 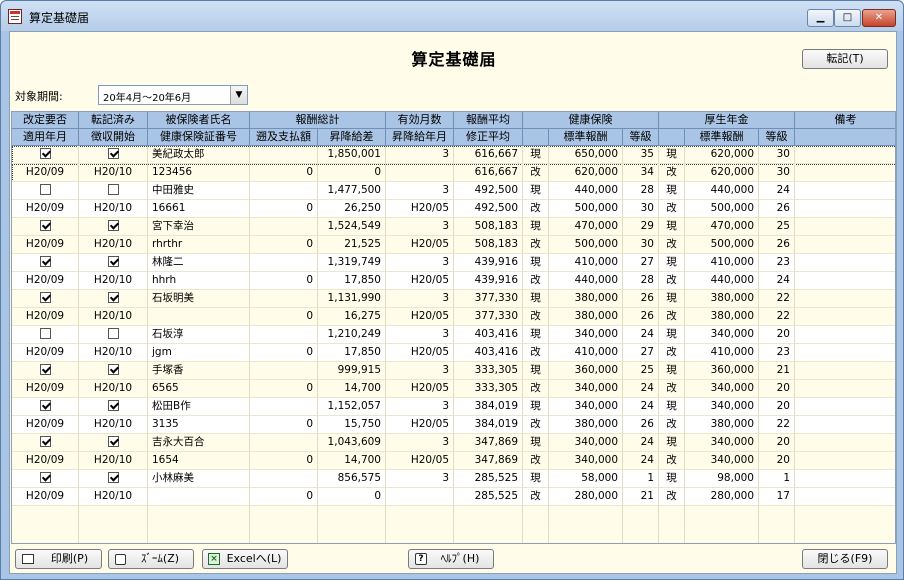 What do you see at coordinates (151, 559) in the screenshot?
I see `zoom-button: ｽﾞｰﾑ(Z)` at bounding box center [151, 559].